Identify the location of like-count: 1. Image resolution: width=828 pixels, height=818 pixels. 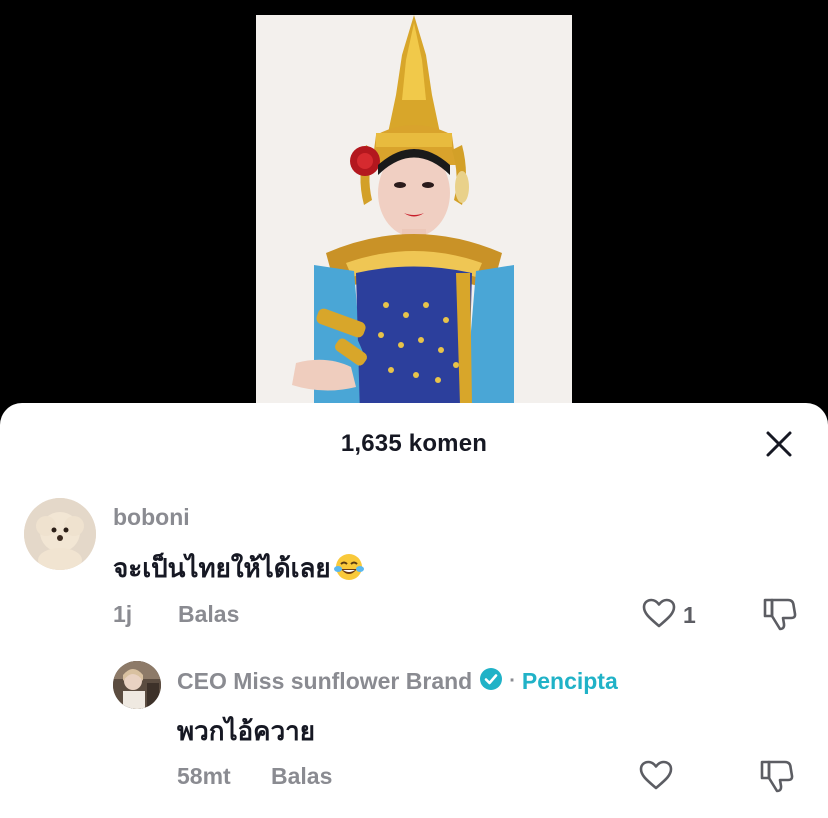
(689, 615).